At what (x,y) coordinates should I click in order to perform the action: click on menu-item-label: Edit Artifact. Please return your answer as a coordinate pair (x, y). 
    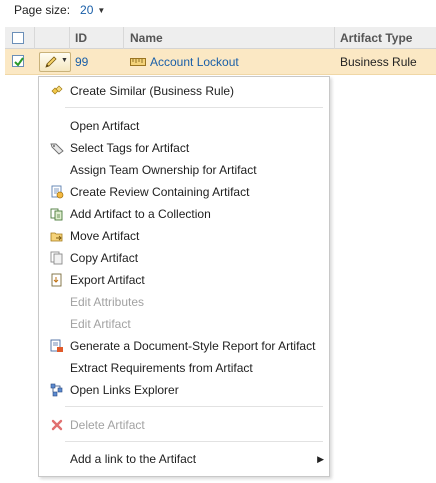
    Looking at the image, I should click on (100, 324).